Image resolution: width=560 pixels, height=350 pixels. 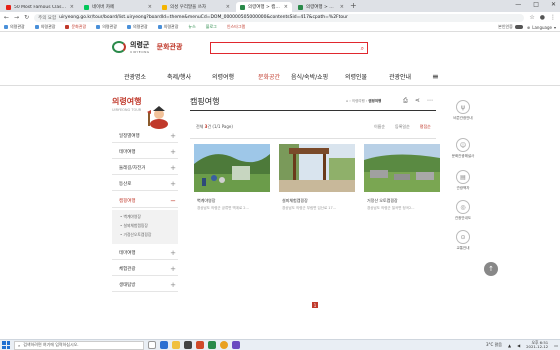 What do you see at coordinates (145, 201) in the screenshot?
I see `side-nav-item-active: 캠핑여행 −` at bounding box center [145, 201].